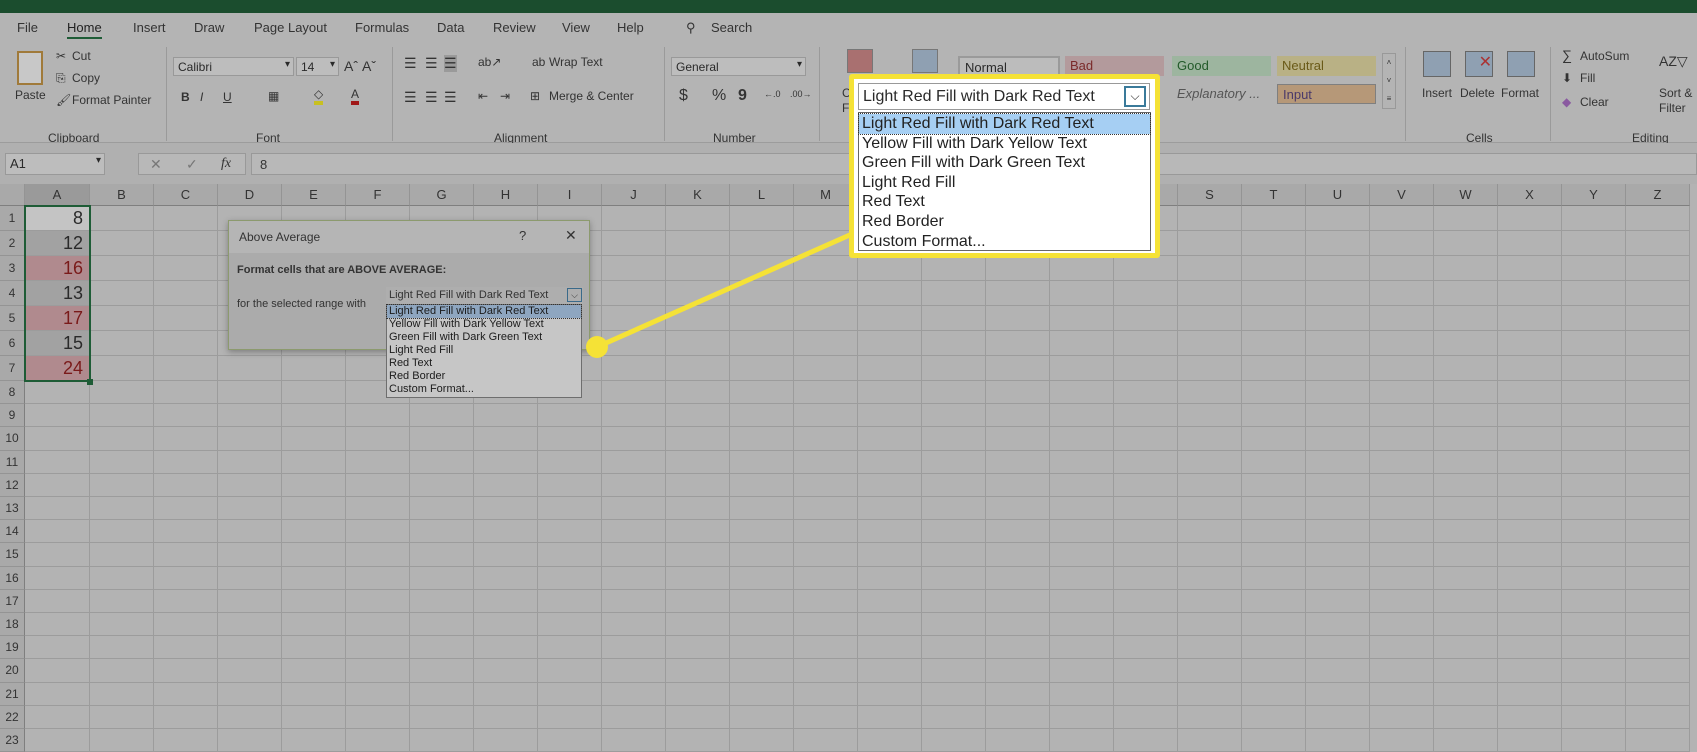 The height and width of the screenshot is (752, 1697). What do you see at coordinates (1135, 96) in the screenshot?
I see `chevron-down-icon: ⌵` at bounding box center [1135, 96].